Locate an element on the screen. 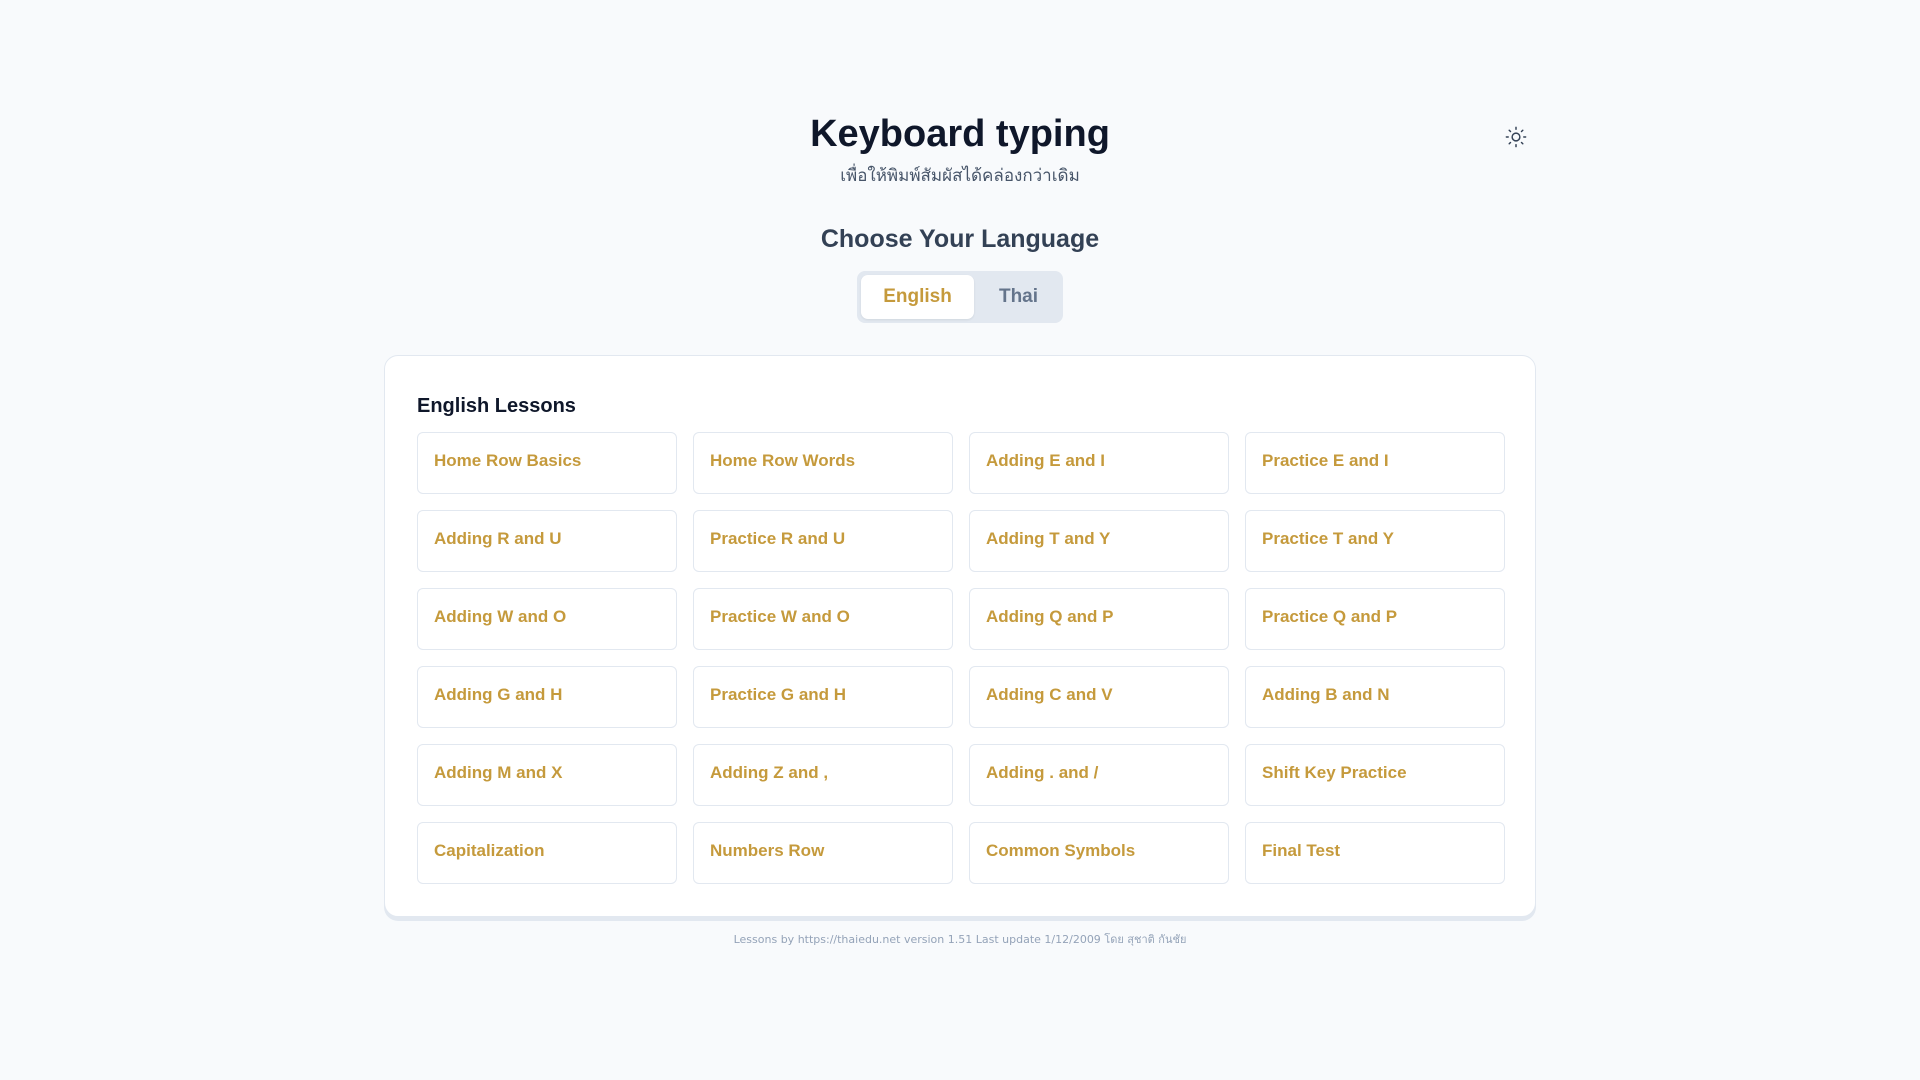 Image resolution: width=1920 pixels, height=1080 pixels. lesson-card: Practice T and Y is located at coordinates (1375, 541).